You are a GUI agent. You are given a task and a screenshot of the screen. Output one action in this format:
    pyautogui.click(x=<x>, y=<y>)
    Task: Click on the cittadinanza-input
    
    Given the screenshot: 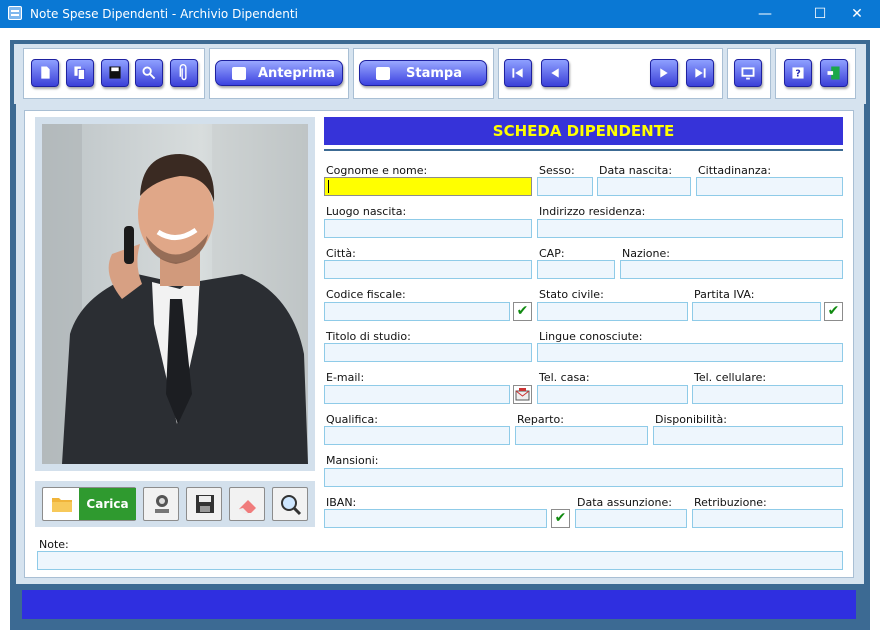 What is the action you would take?
    pyautogui.click(x=769, y=186)
    